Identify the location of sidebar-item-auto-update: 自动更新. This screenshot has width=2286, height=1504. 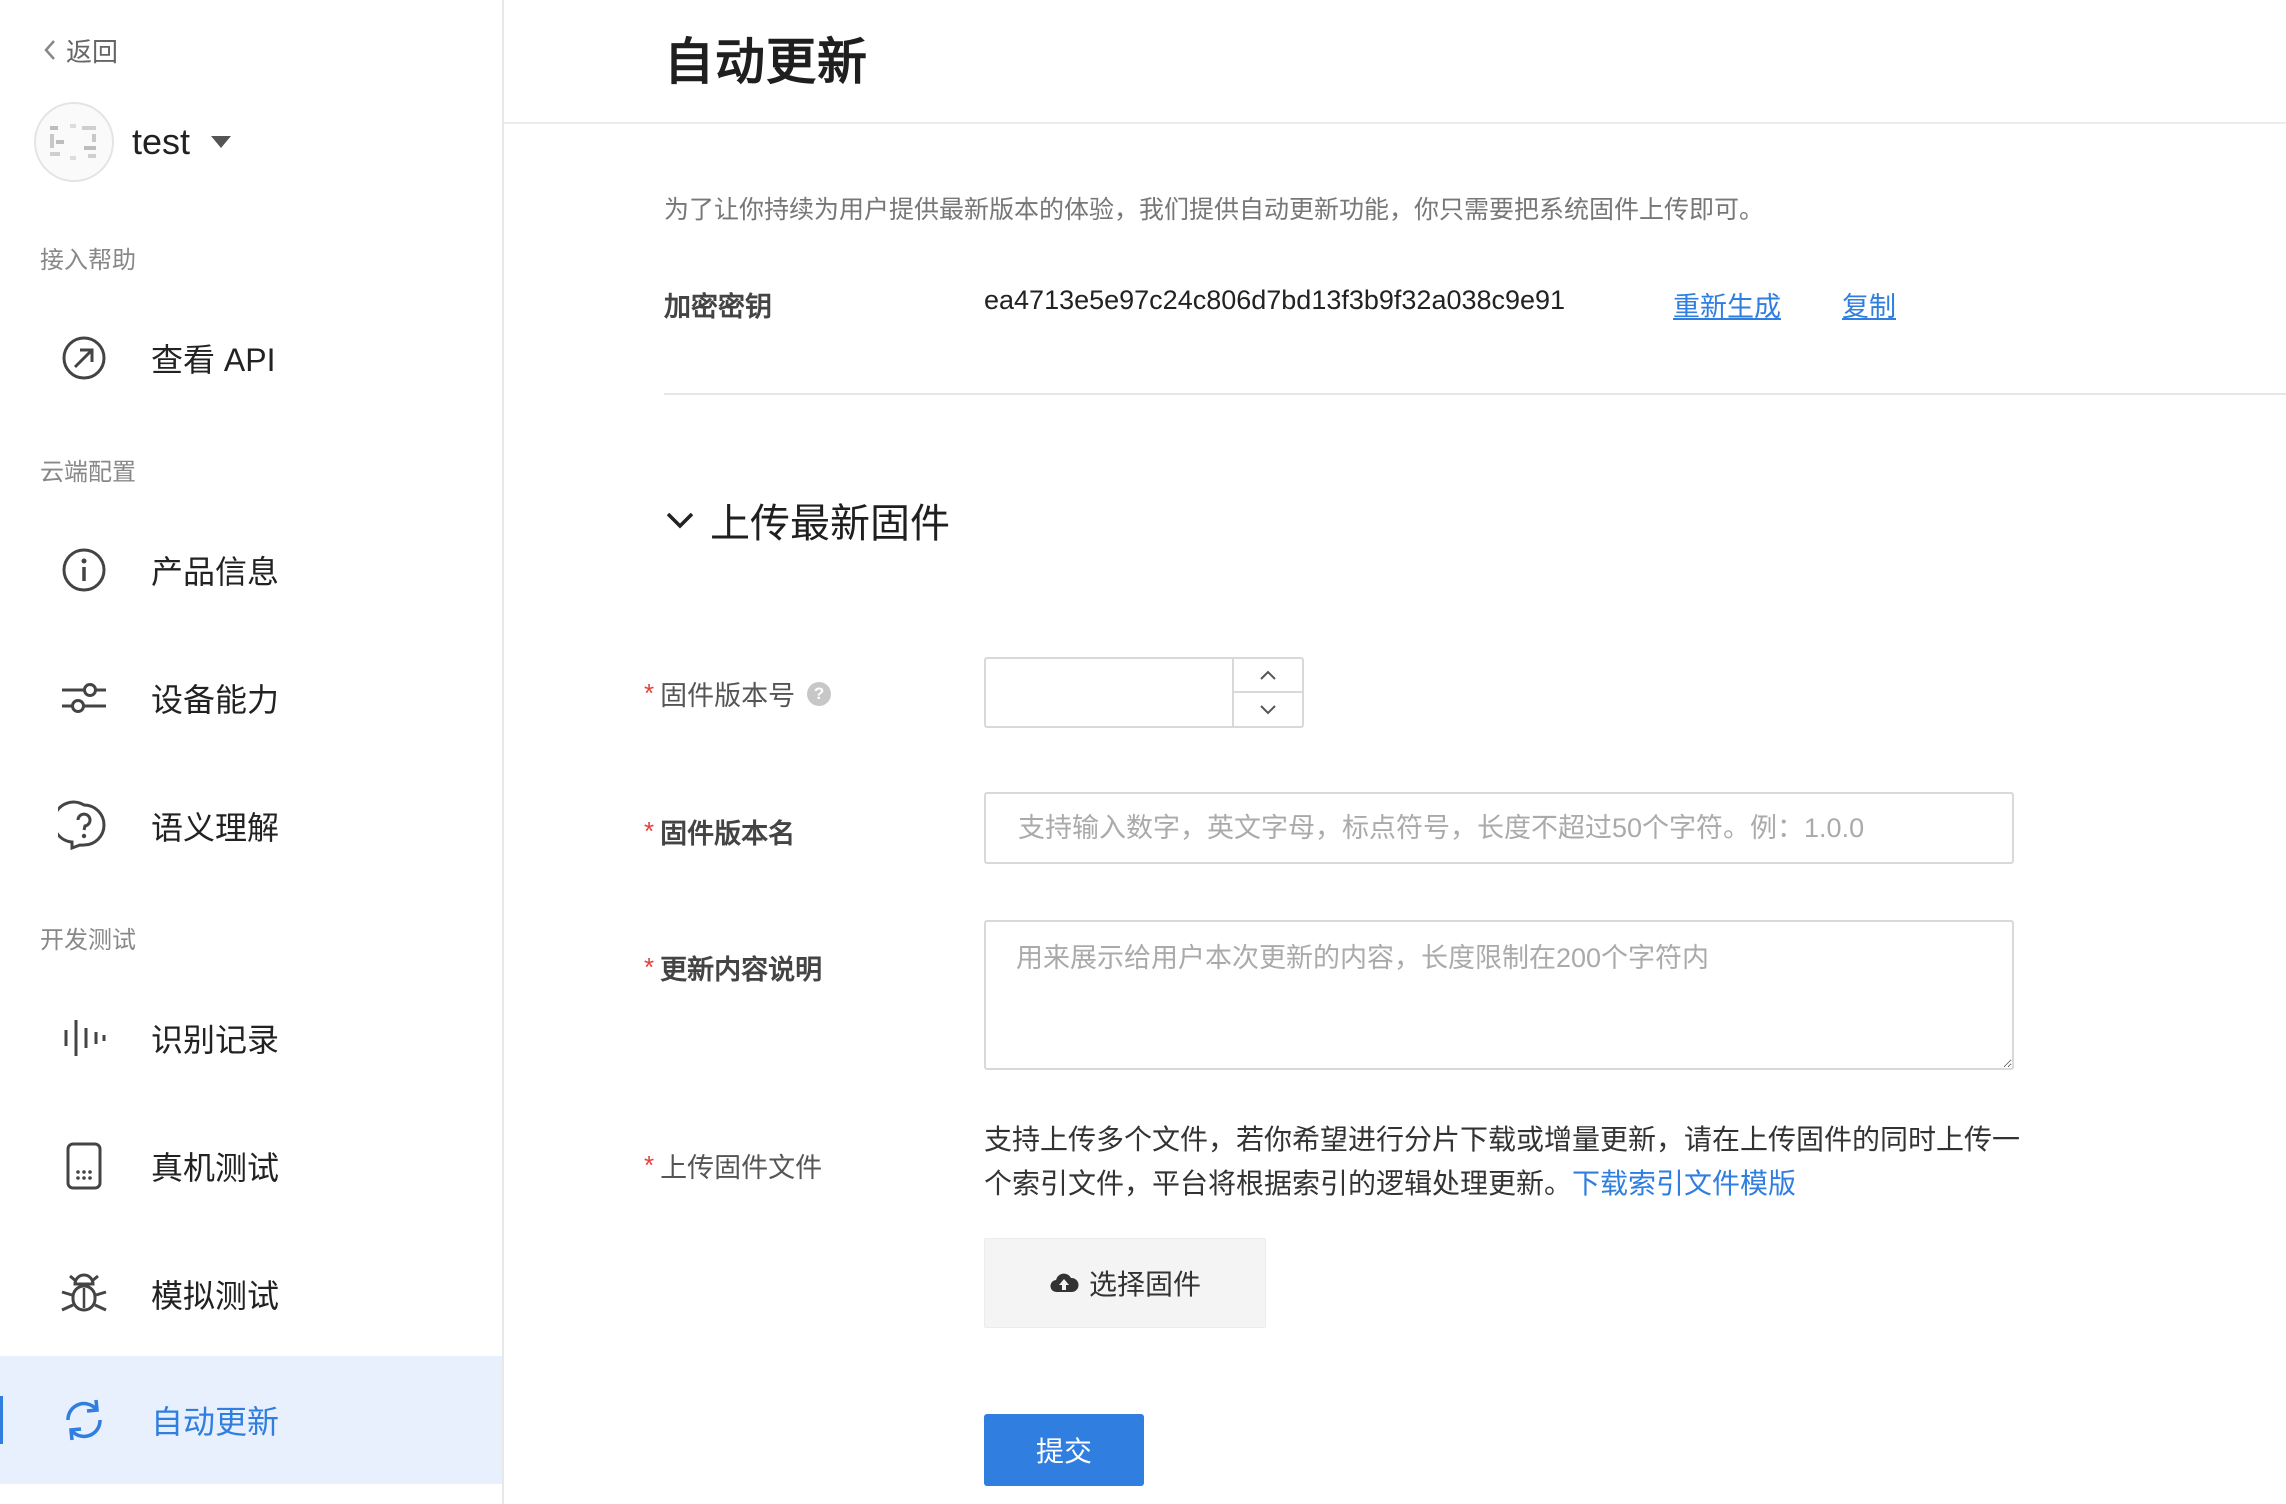
(251, 1420).